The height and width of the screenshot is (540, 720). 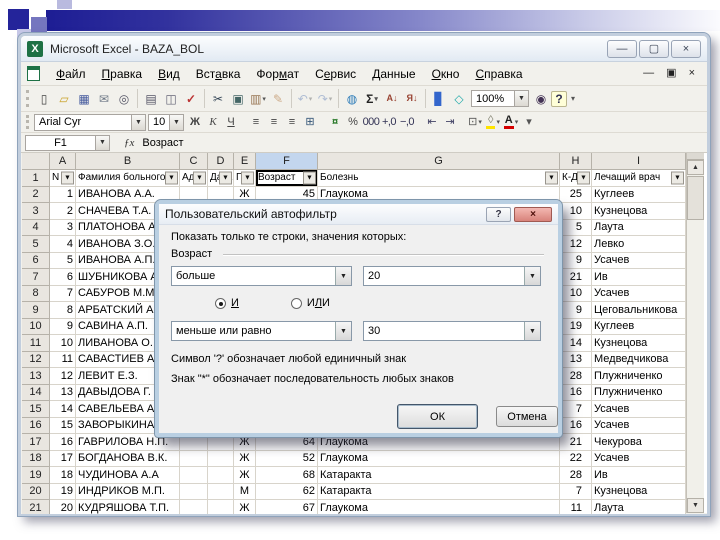 What do you see at coordinates (171, 99) in the screenshot?
I see `print-preview-icon: ◫` at bounding box center [171, 99].